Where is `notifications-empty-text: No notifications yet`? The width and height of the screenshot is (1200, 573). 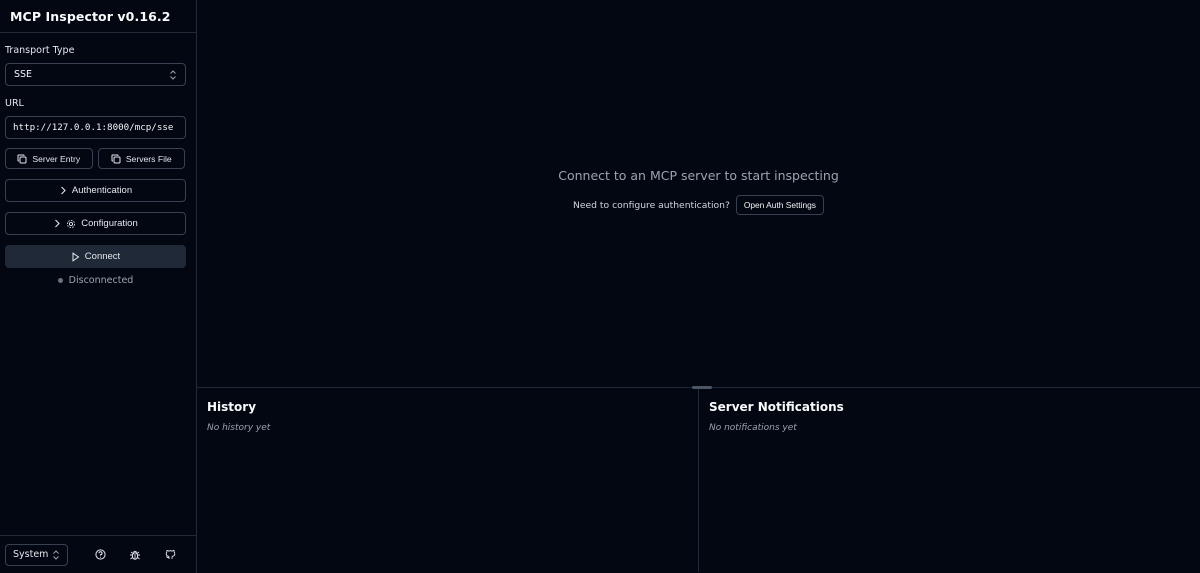 notifications-empty-text: No notifications yet is located at coordinates (753, 428).